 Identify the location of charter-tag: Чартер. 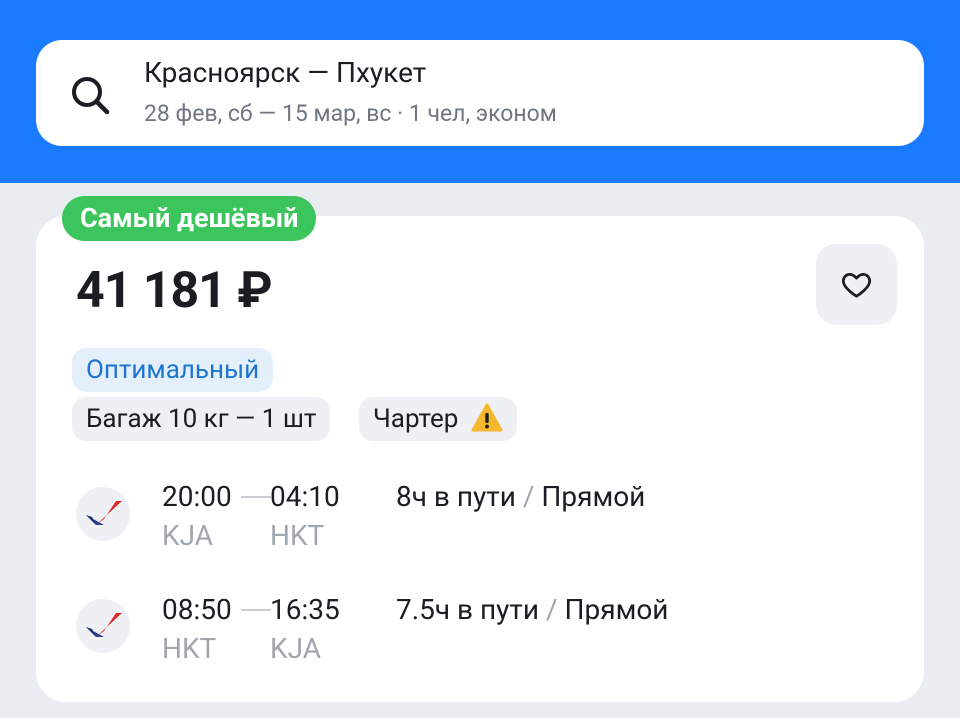
(438, 419).